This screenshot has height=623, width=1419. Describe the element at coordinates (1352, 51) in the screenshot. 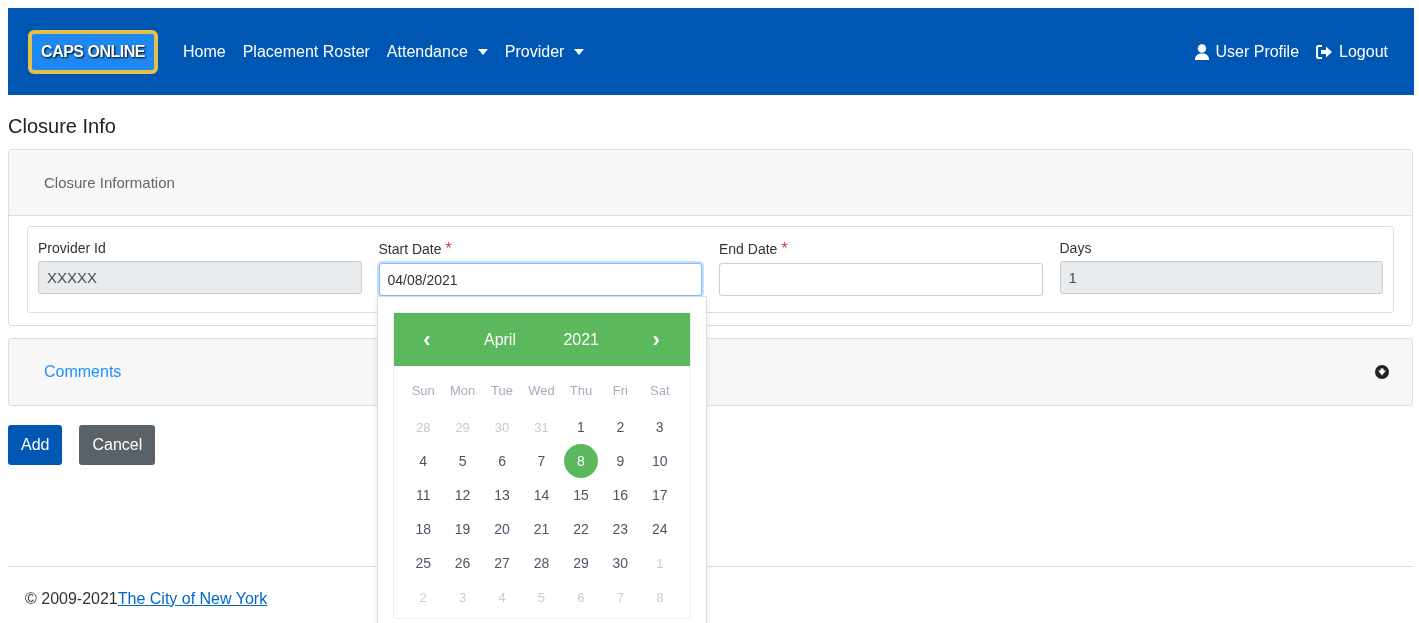

I see `nav-link: Logout` at that location.